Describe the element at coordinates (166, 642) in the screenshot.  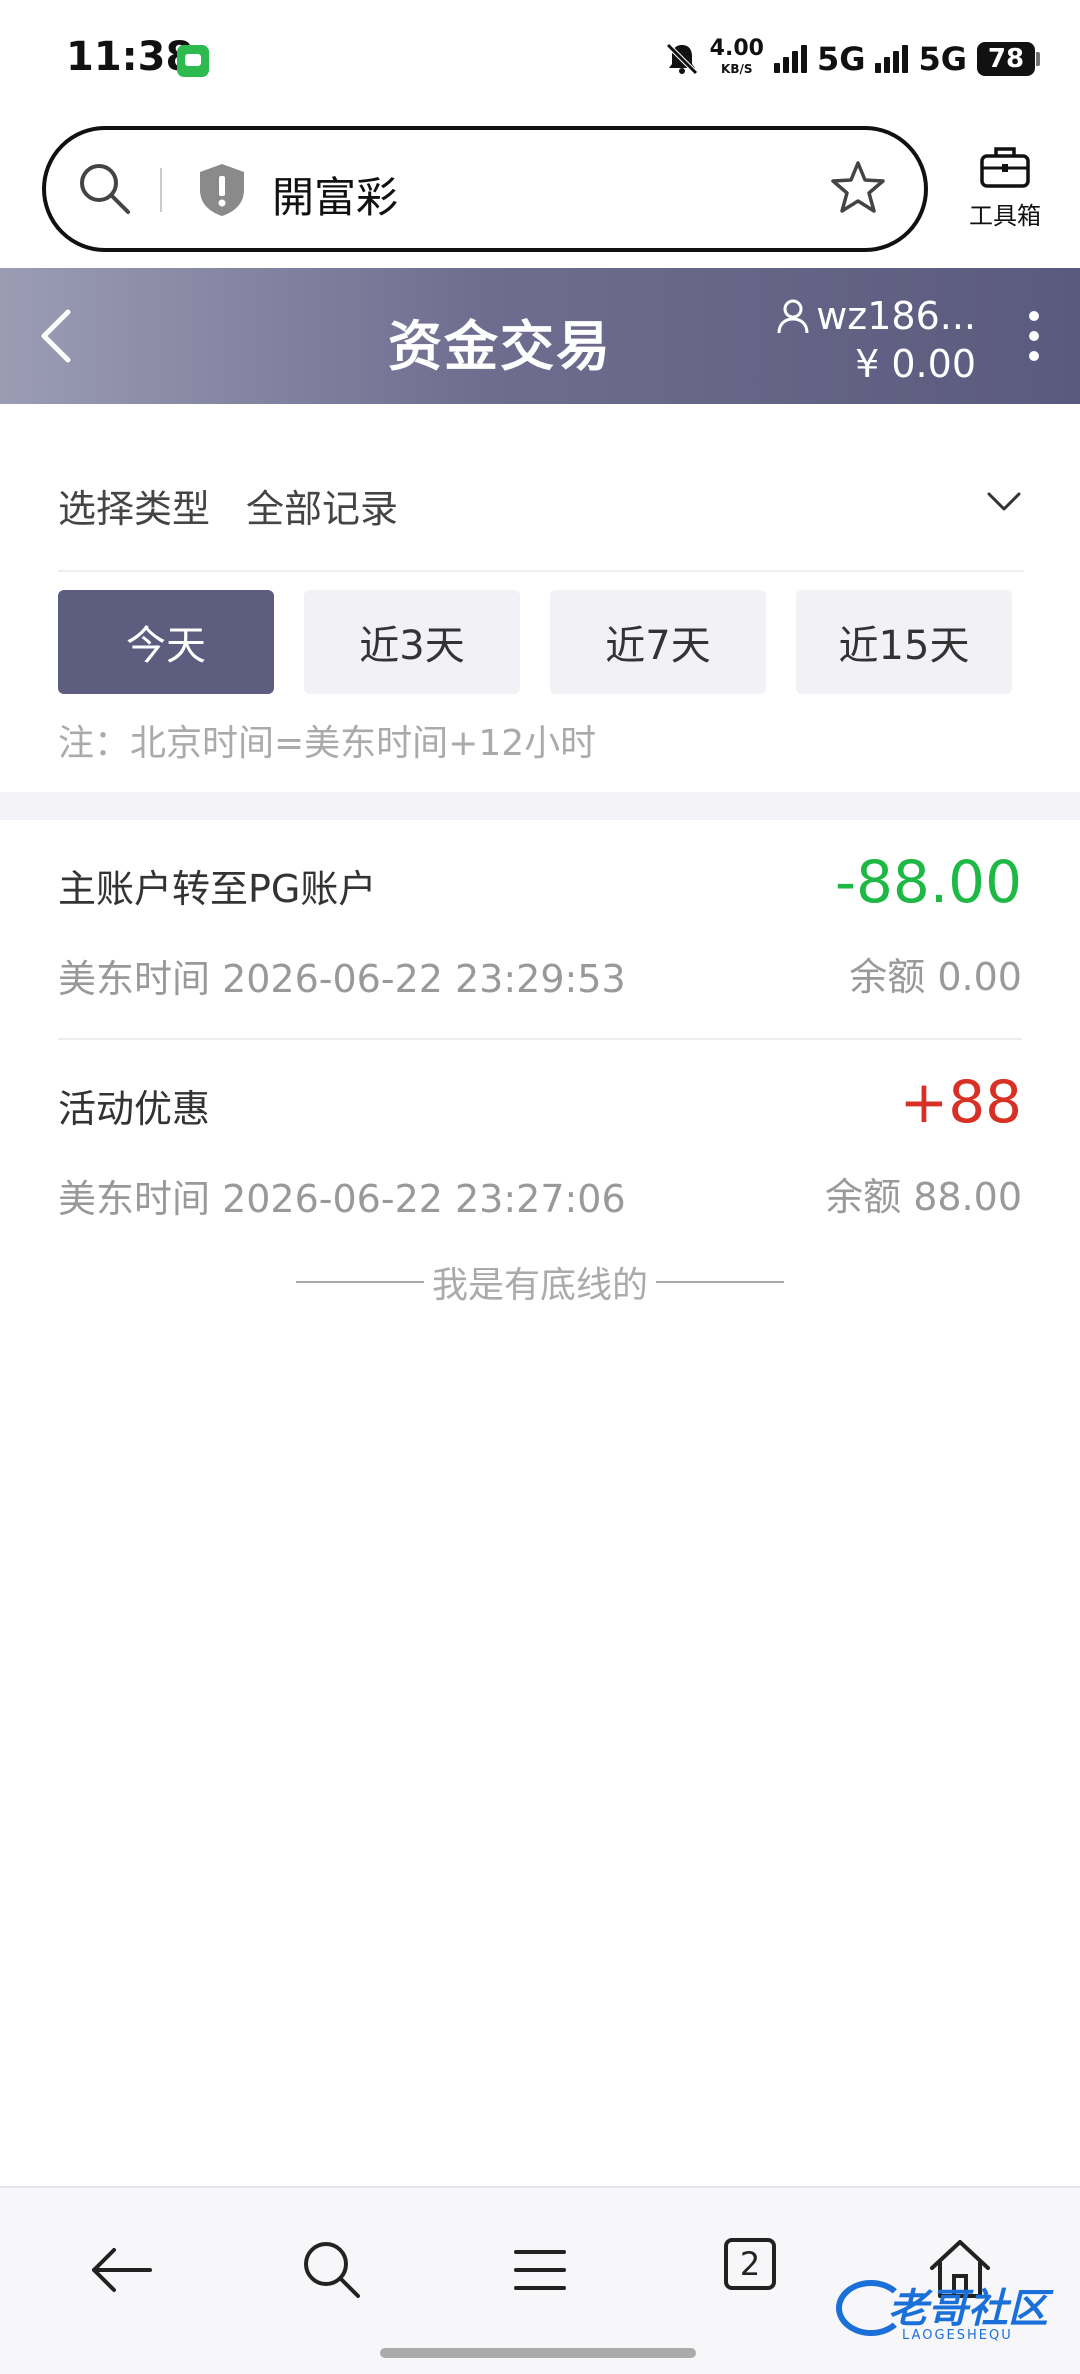
I see `tab-today: 今天` at that location.